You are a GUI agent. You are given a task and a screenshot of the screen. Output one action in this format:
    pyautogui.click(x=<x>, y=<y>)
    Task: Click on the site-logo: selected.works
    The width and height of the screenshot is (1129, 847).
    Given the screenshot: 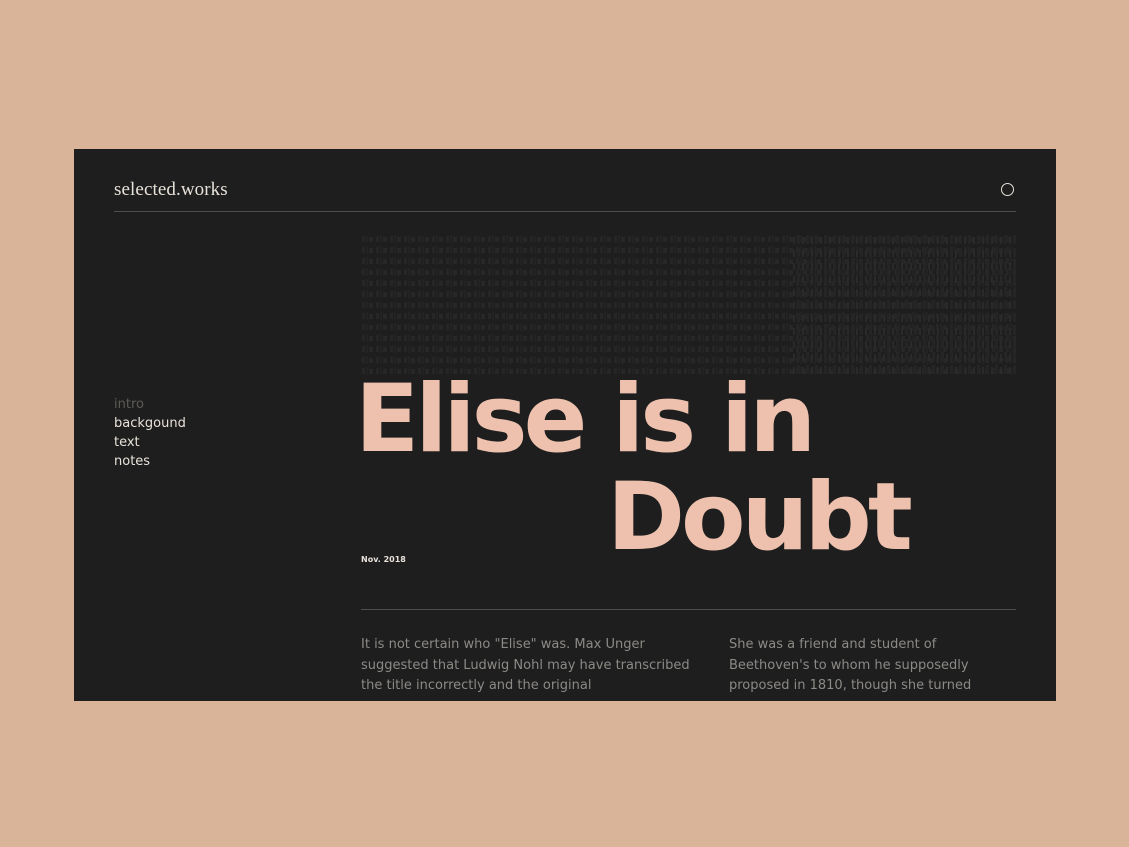 What is the action you would take?
    pyautogui.click(x=171, y=190)
    